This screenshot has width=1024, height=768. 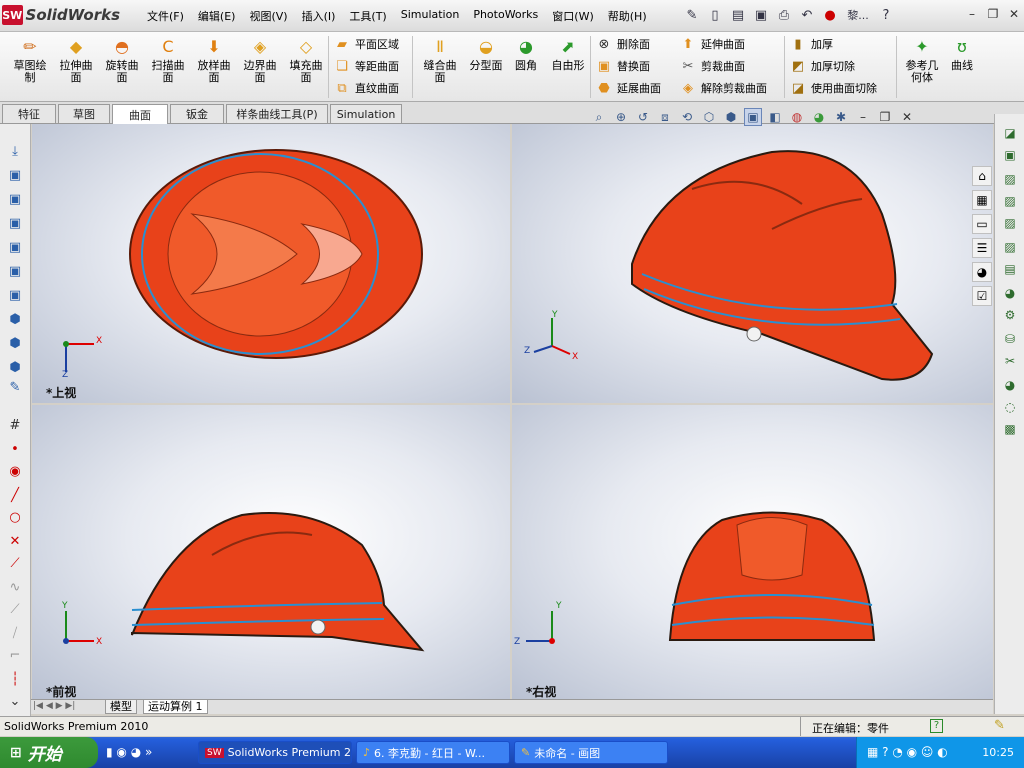 What do you see at coordinates (168, 60) in the screenshot?
I see `sweep-surface-button: C 扫描曲 面` at bounding box center [168, 60].